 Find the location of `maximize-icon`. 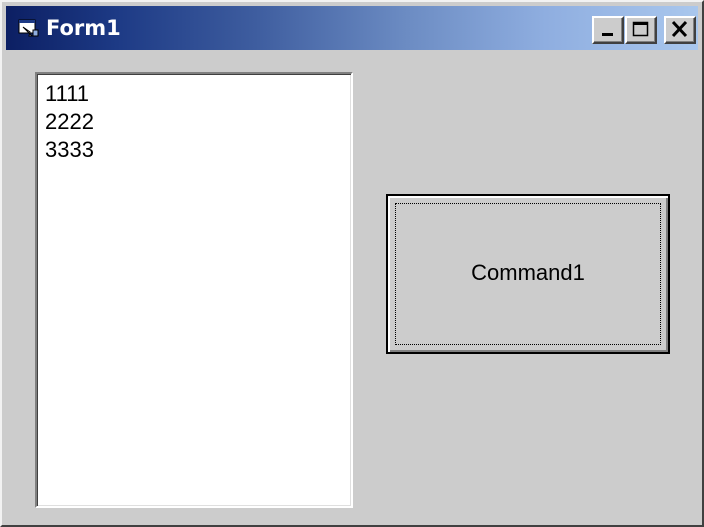

maximize-icon is located at coordinates (640, 29).